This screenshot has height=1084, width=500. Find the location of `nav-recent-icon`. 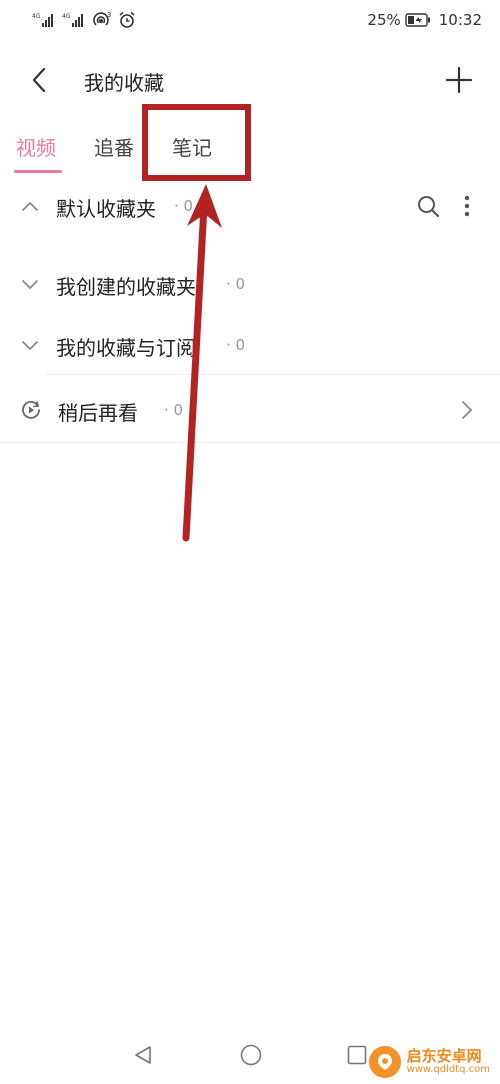

nav-recent-icon is located at coordinates (357, 1055).